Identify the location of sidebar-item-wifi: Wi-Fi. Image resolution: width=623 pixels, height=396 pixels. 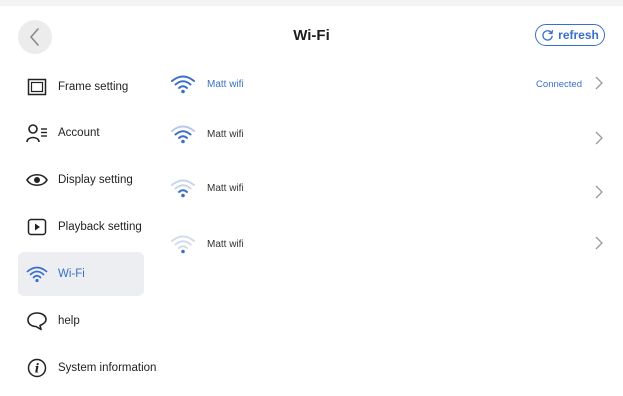
(81, 274).